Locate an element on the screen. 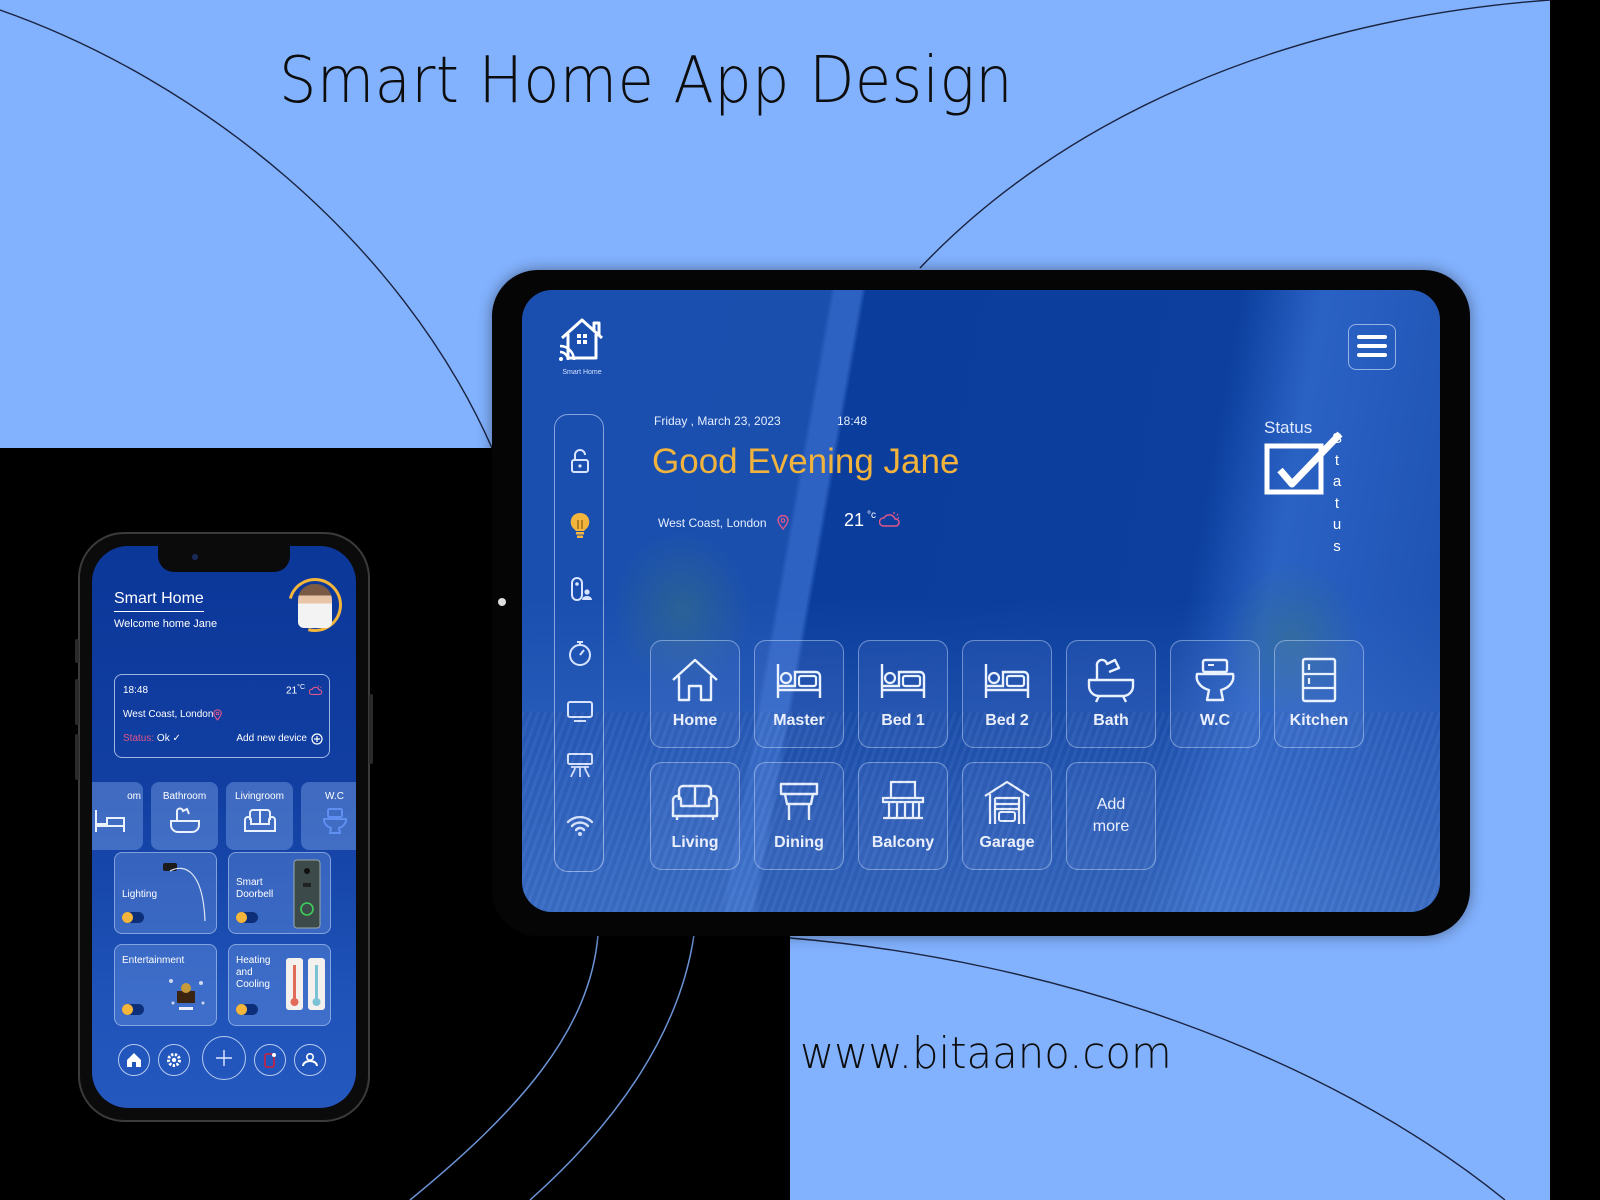 Image resolution: width=1600 pixels, height=1200 pixels. room-card-bed-1: Bed 1 is located at coordinates (903, 694).